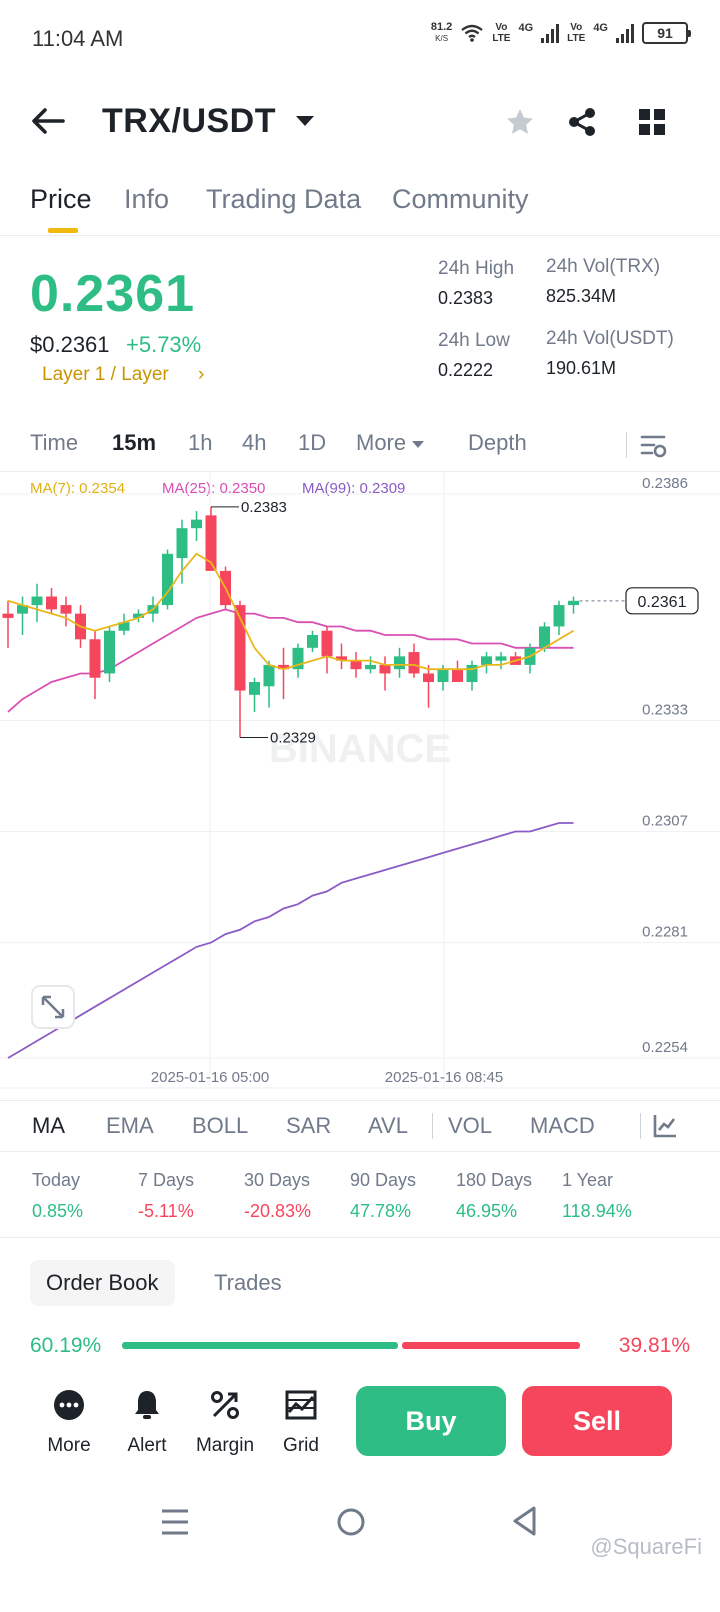 The width and height of the screenshot is (720, 1612). What do you see at coordinates (662, 602) in the screenshot?
I see `last-price-label: 0.2361` at bounding box center [662, 602].